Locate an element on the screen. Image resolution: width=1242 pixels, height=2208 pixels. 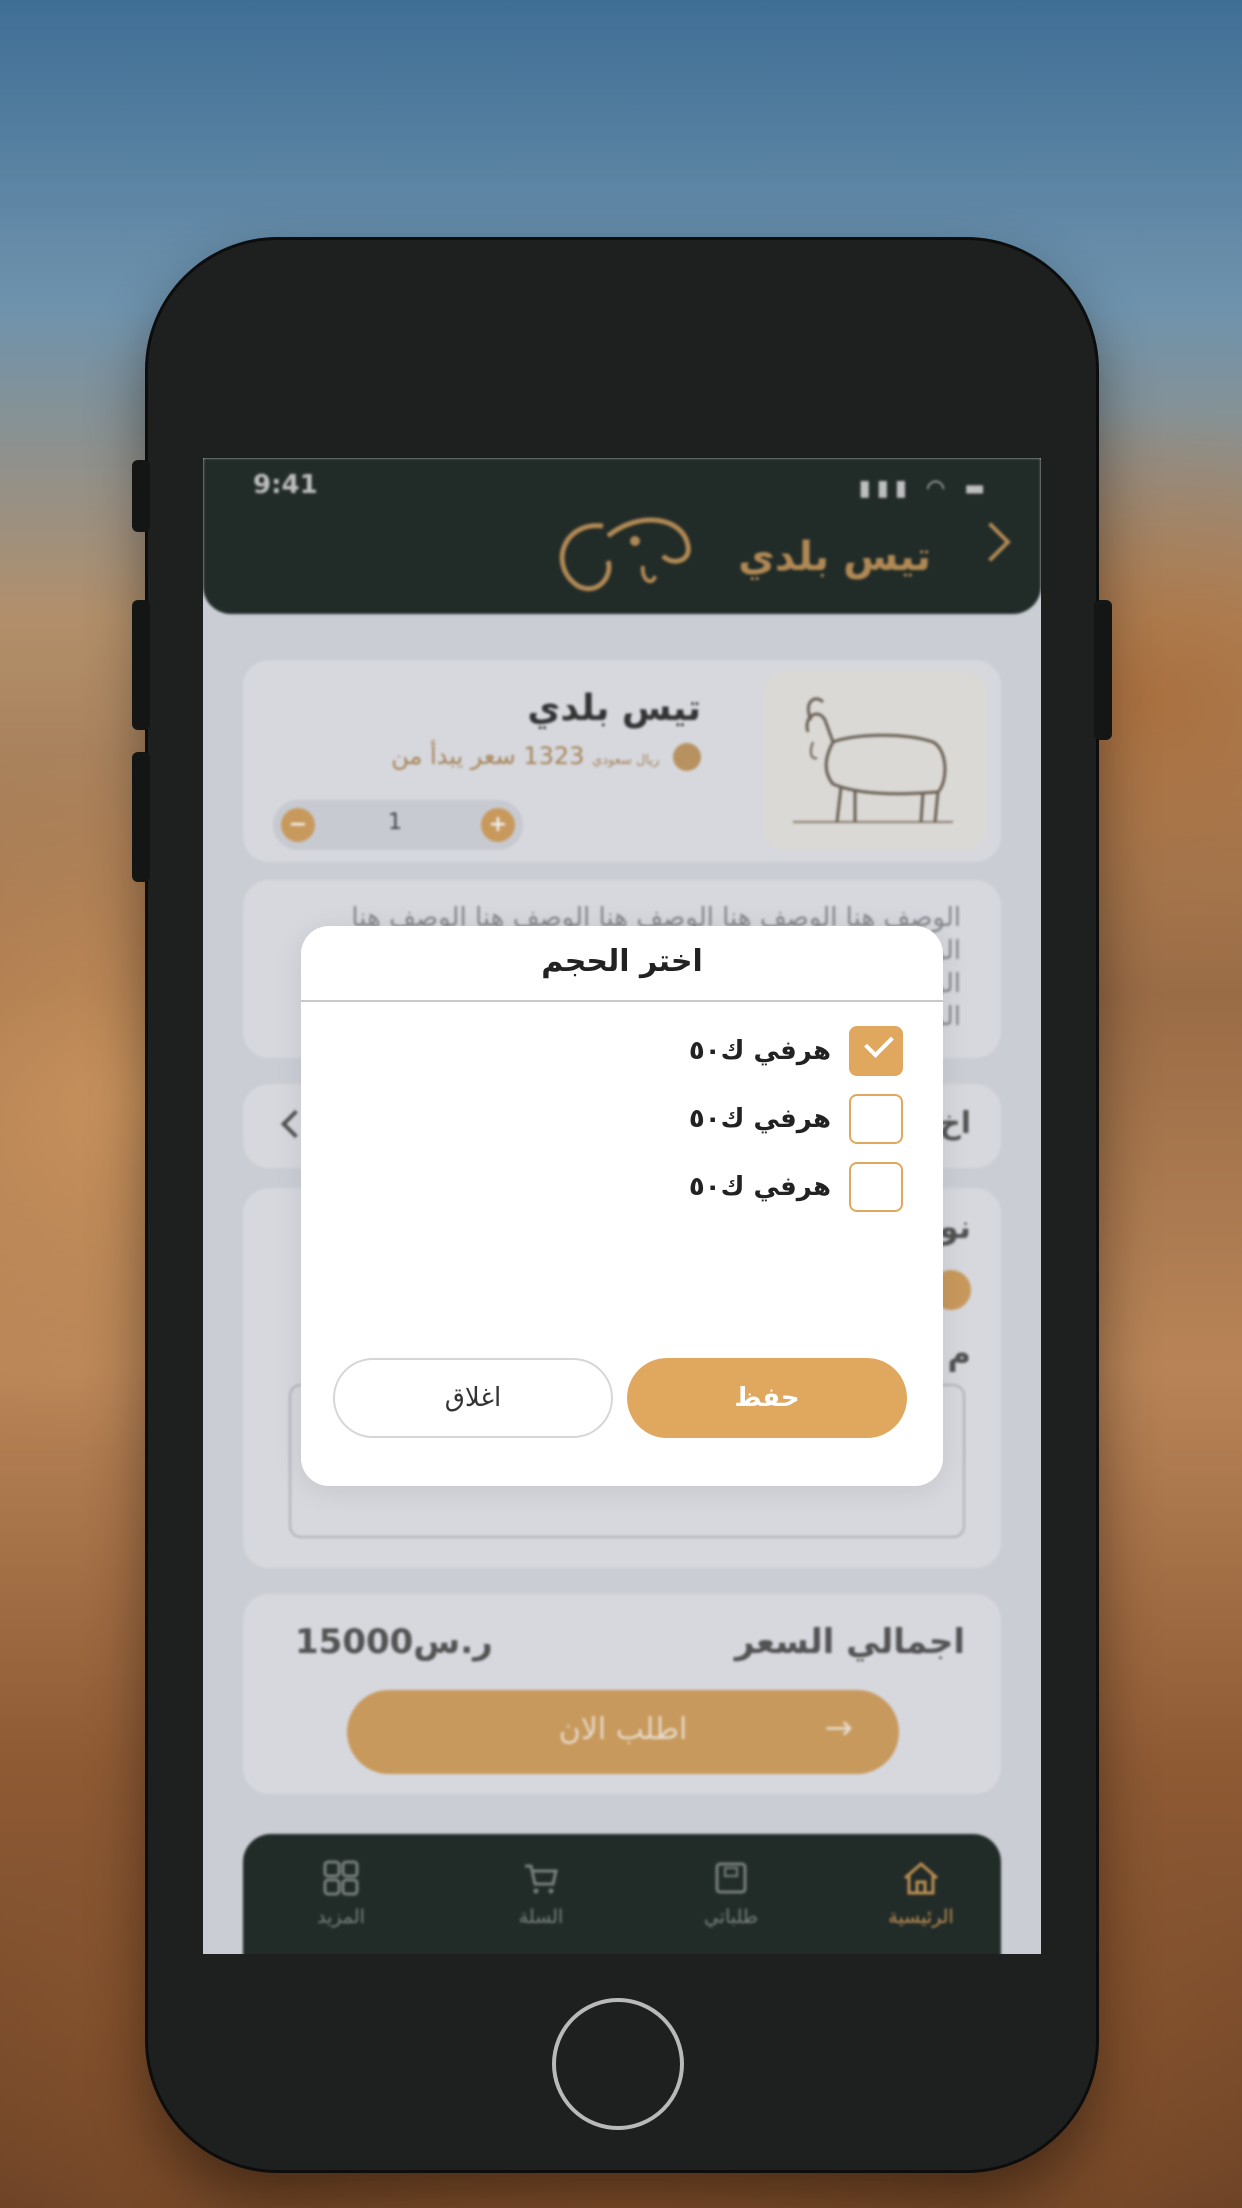
close-button: اغلاق is located at coordinates (473, 1398).